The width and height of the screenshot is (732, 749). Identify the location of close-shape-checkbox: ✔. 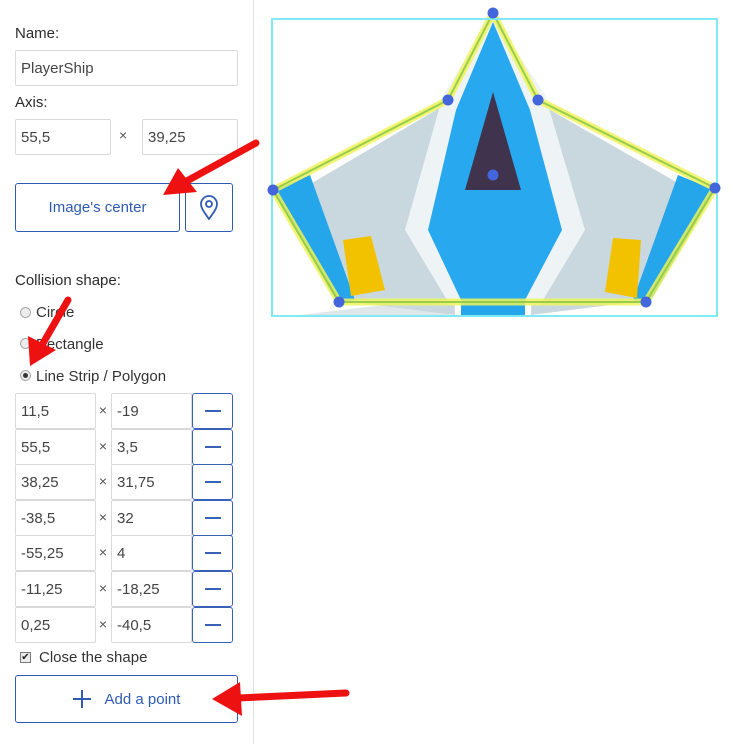
(25, 657).